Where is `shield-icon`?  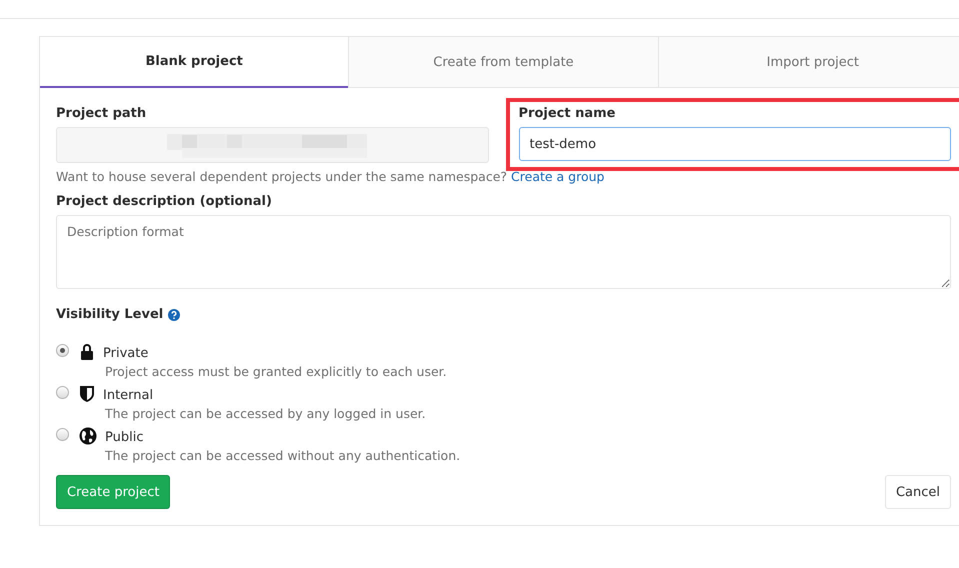 shield-icon is located at coordinates (87, 393).